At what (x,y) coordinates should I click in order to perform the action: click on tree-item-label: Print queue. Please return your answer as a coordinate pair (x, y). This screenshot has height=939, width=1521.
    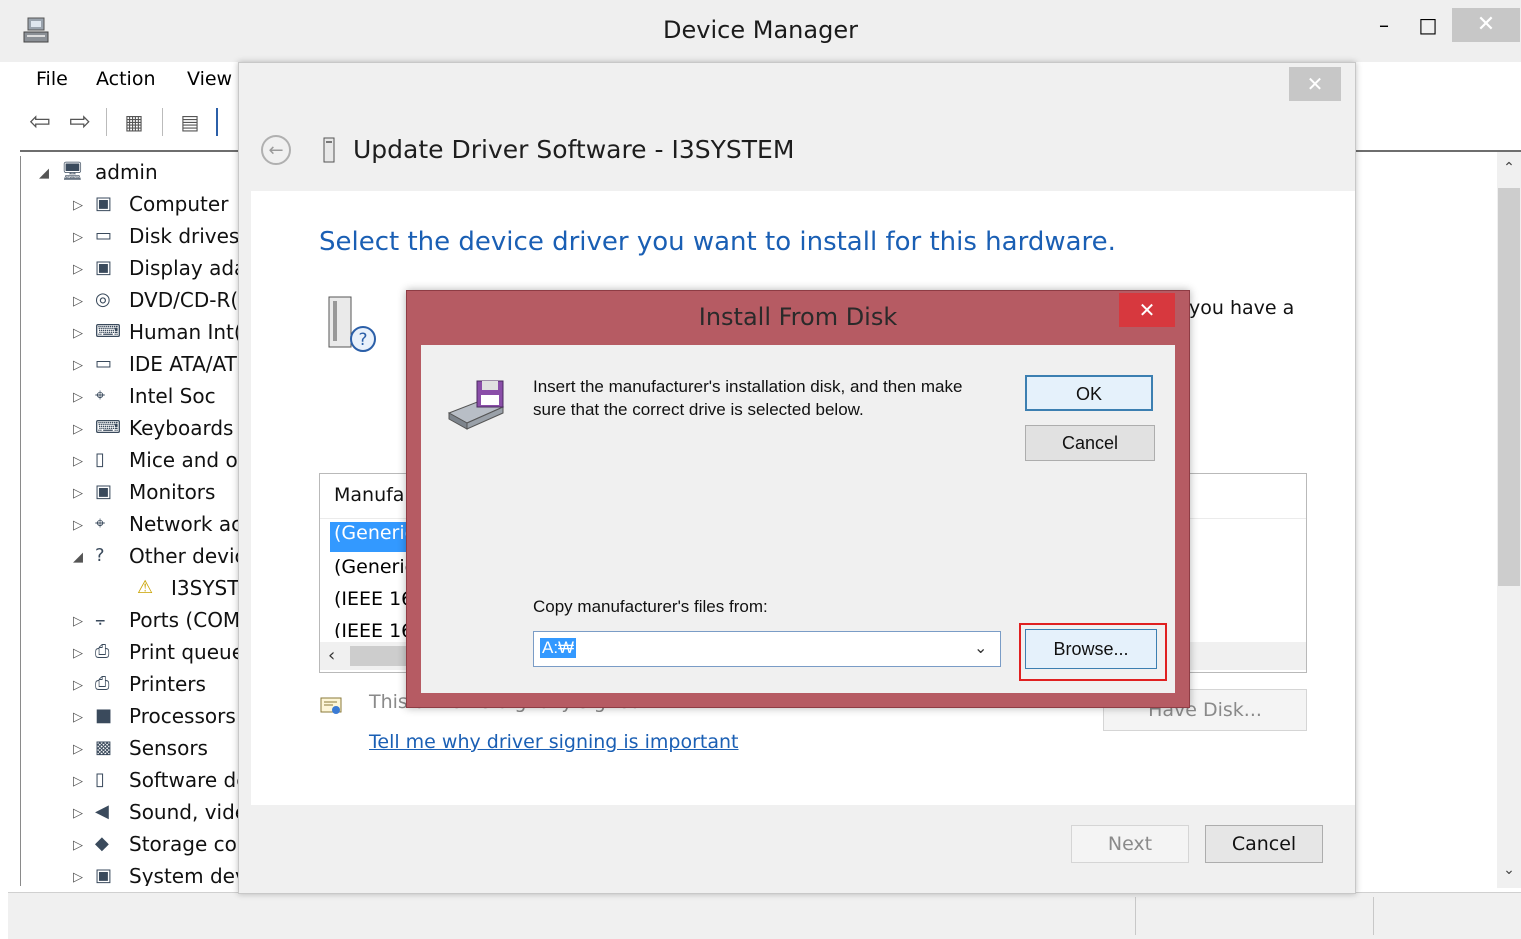
    Looking at the image, I should click on (187, 652).